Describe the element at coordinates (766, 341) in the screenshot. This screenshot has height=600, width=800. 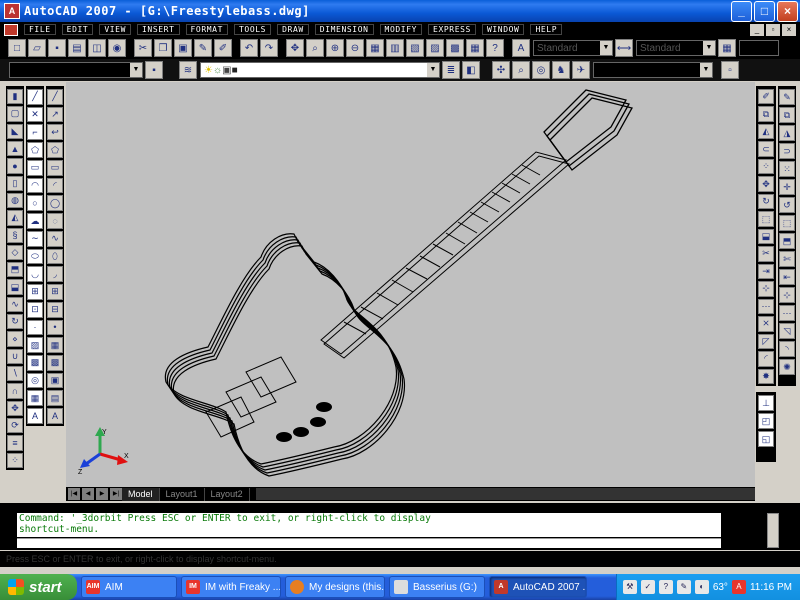
I see `chamfer-icon: ◸` at that location.